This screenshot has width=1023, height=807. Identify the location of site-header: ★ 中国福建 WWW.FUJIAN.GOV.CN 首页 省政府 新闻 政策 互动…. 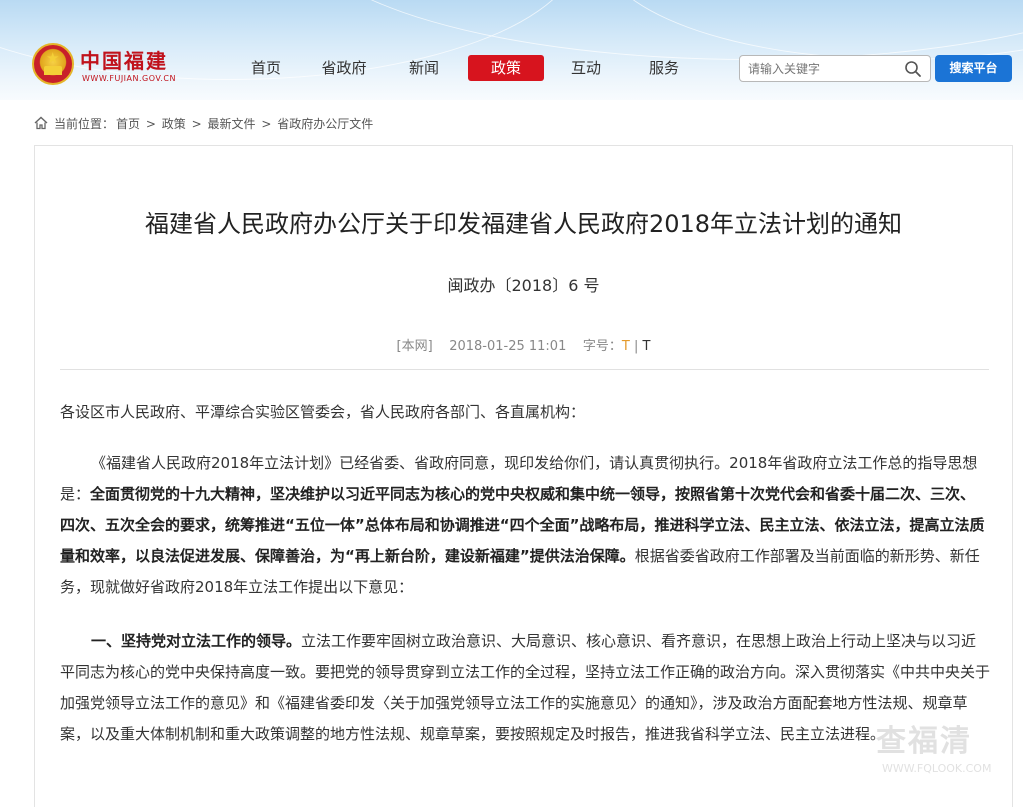
(511, 50).